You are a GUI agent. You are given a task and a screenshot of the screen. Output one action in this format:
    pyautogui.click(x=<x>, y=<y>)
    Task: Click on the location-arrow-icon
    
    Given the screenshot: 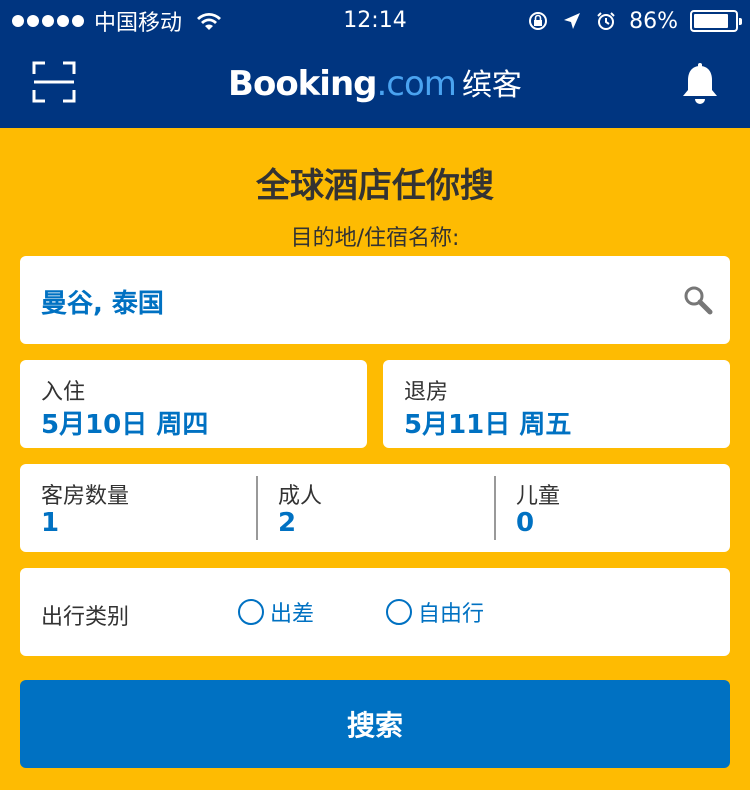 What is the action you would take?
    pyautogui.click(x=572, y=21)
    